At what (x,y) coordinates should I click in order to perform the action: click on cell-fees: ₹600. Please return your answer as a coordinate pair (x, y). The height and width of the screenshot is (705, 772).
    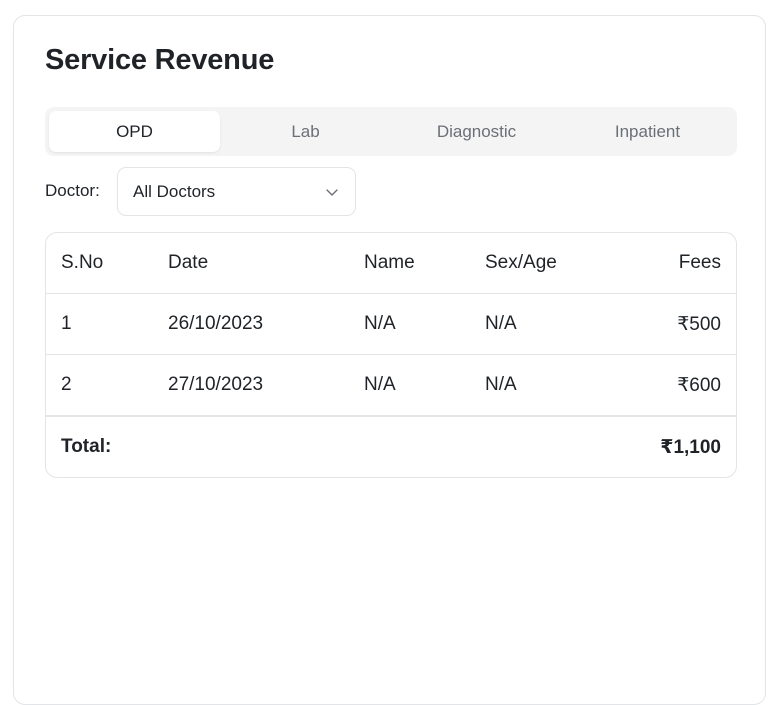
    Looking at the image, I should click on (683, 385).